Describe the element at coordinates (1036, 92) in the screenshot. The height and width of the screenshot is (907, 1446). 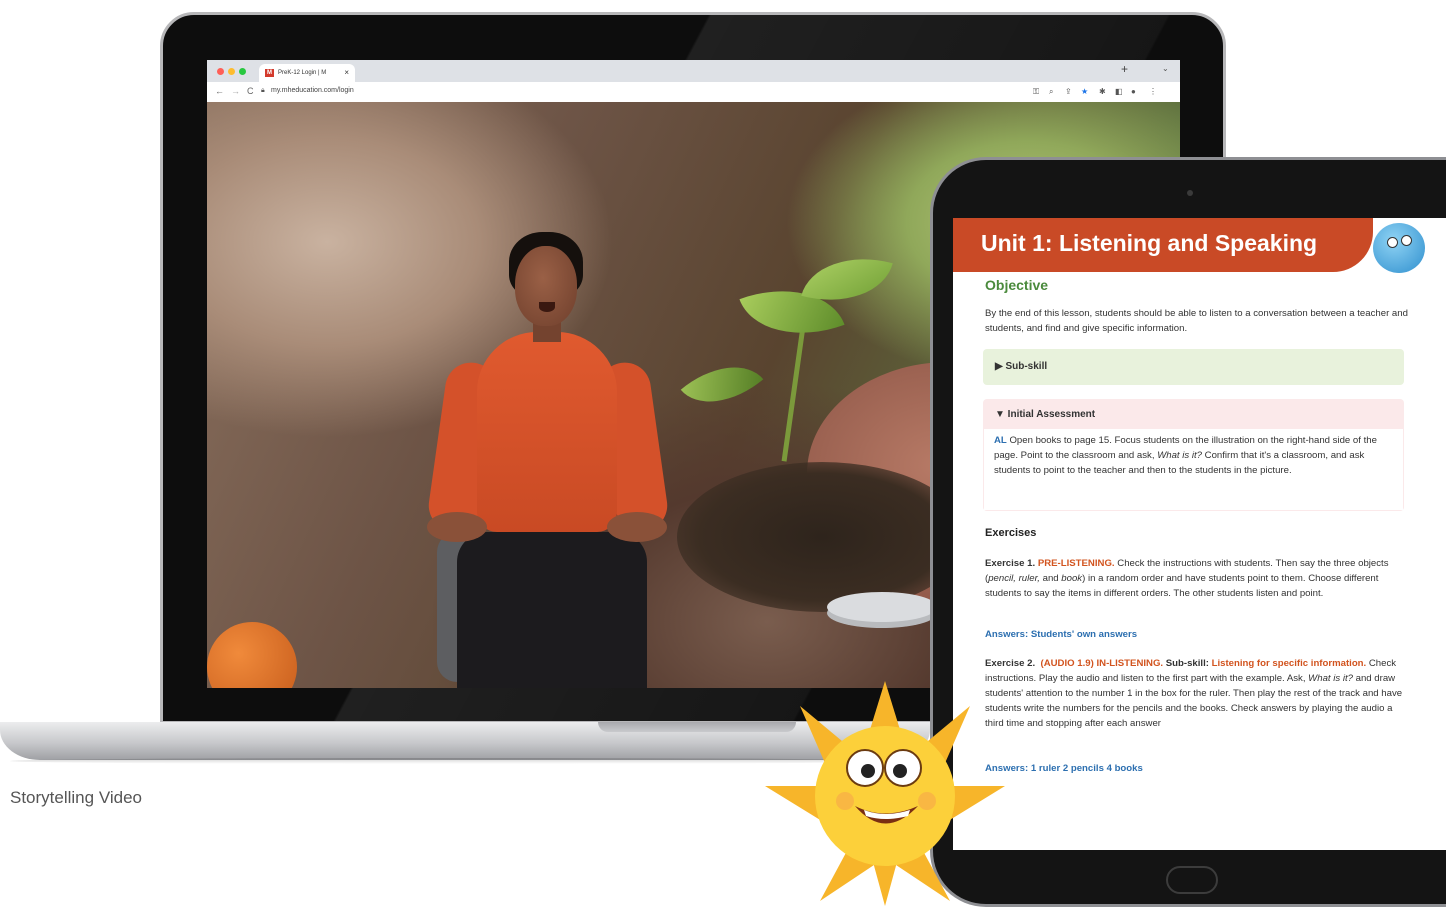
I see `key-icon: ⚿` at that location.